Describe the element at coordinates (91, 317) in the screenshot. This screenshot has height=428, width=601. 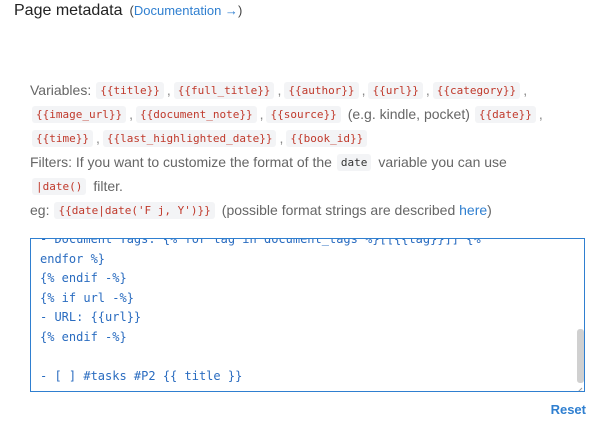
I see `code-line: - URL: {{url}}` at that location.